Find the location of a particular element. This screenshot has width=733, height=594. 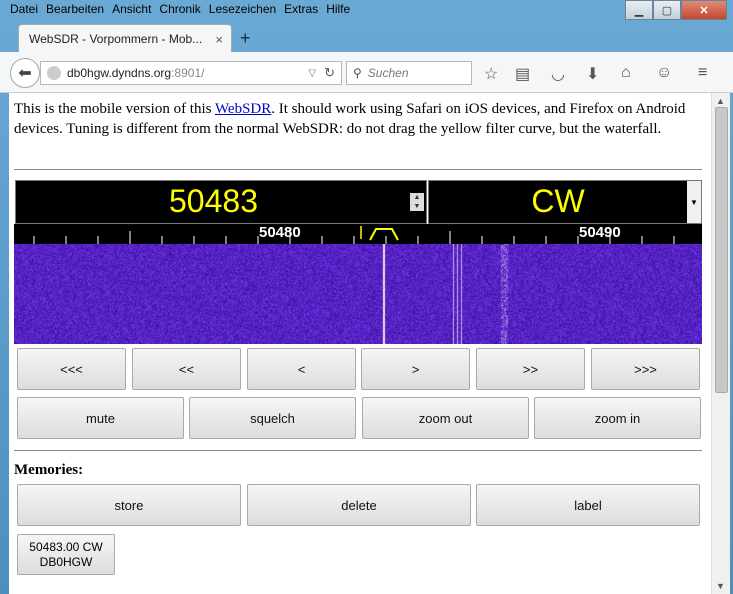

scroll-thumb is located at coordinates (721, 250).